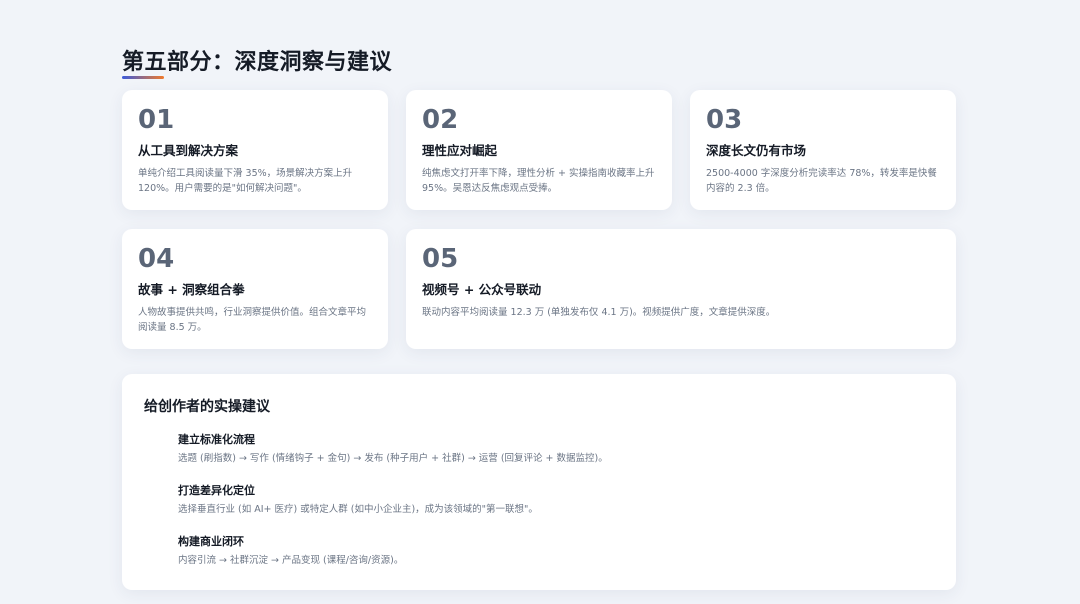 This screenshot has height=604, width=1080. What do you see at coordinates (216, 490) in the screenshot?
I see `advice-item-title: 打造差异化定位` at bounding box center [216, 490].